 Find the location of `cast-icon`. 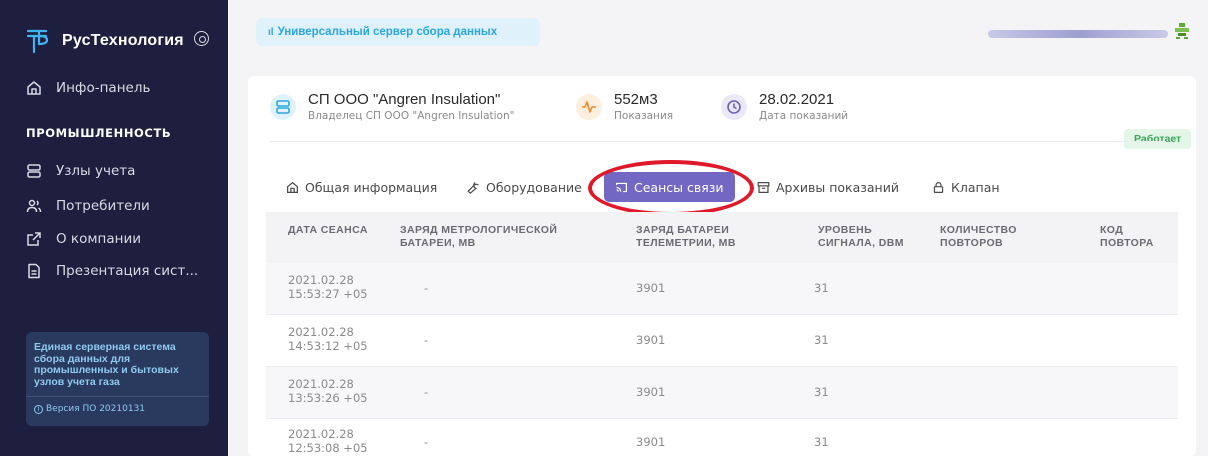

cast-icon is located at coordinates (621, 187).